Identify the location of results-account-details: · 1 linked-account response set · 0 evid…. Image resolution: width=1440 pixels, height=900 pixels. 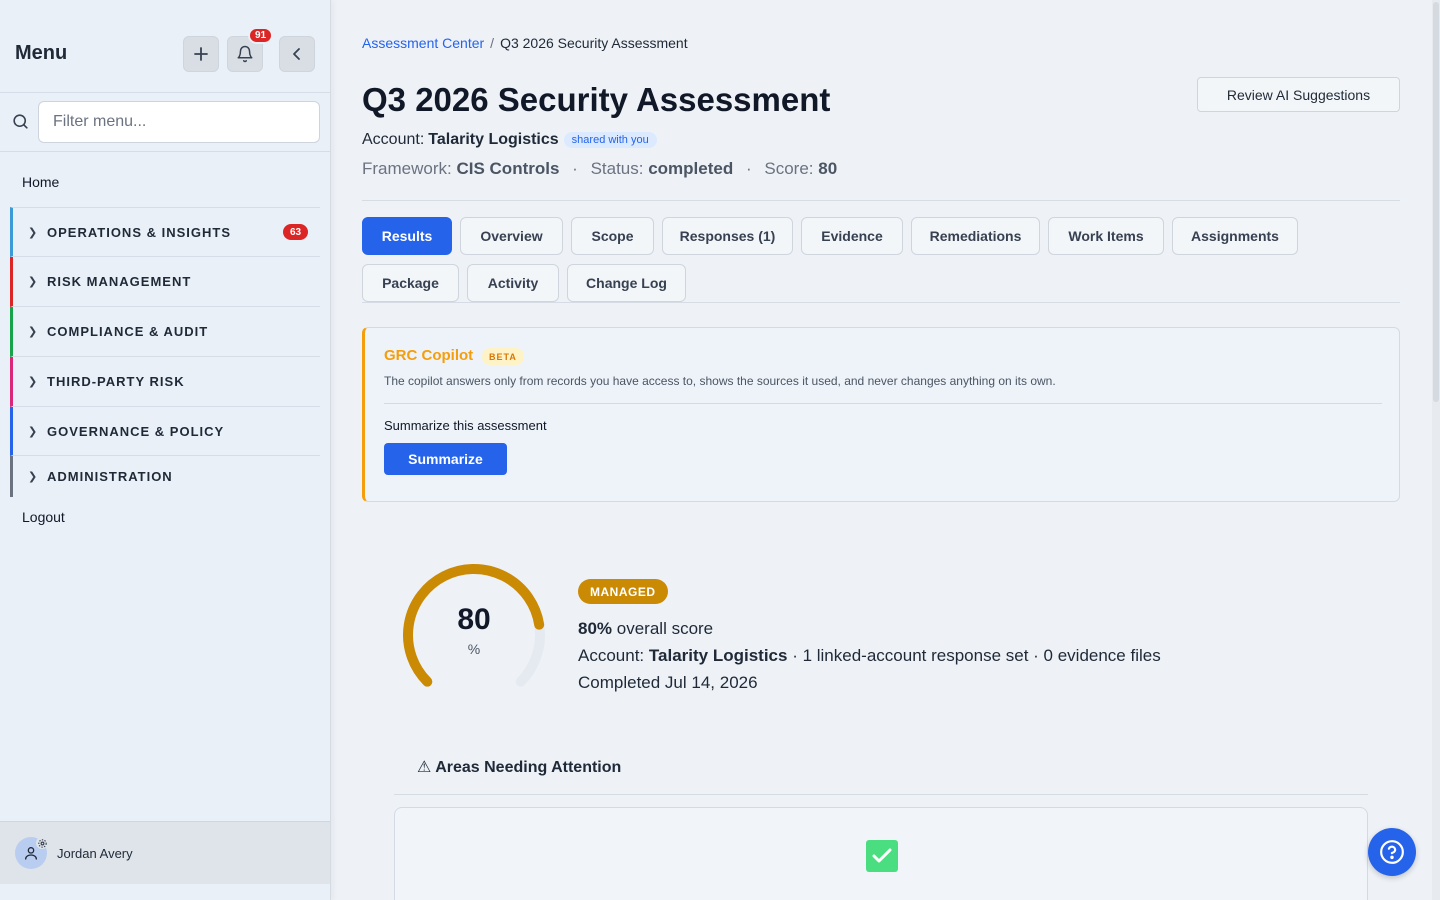
(976, 655).